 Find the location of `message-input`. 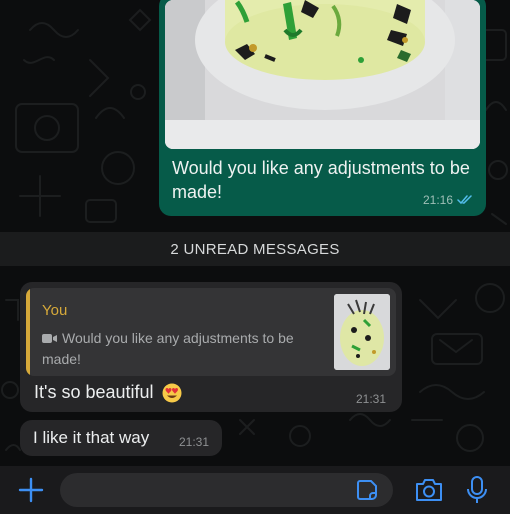

message-input is located at coordinates (226, 490).